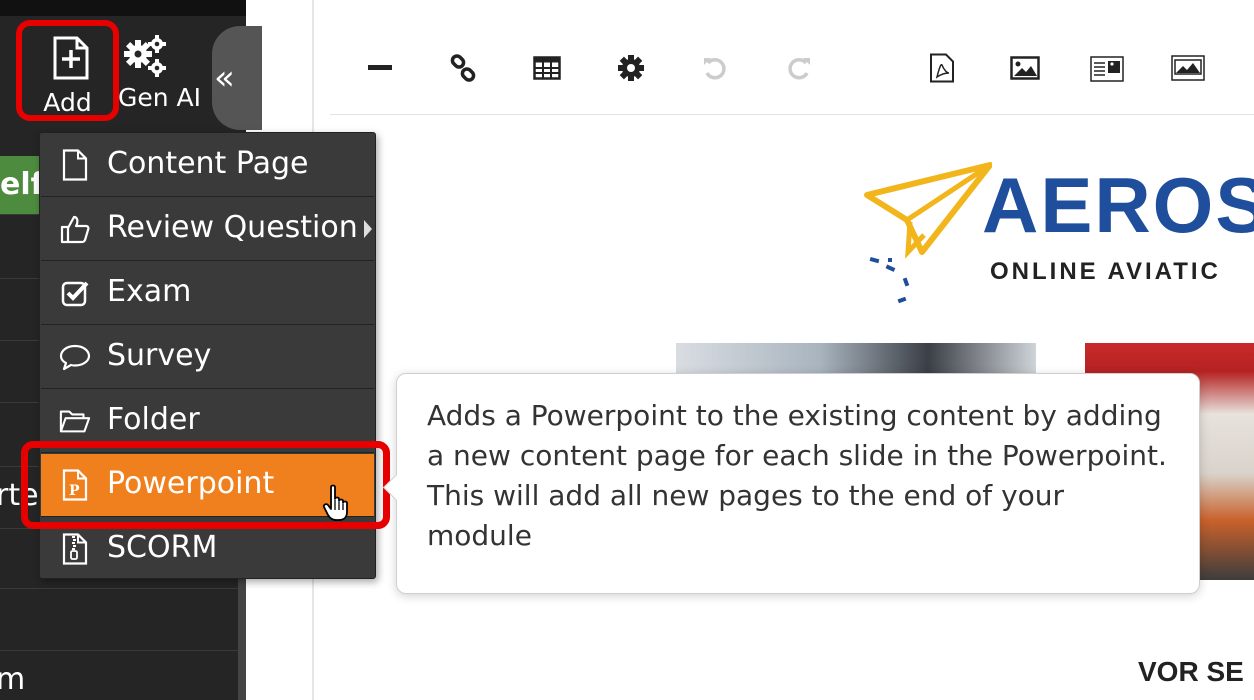 This screenshot has height=700, width=1254. I want to click on collapse-sidebar-button: «, so click(237, 78).